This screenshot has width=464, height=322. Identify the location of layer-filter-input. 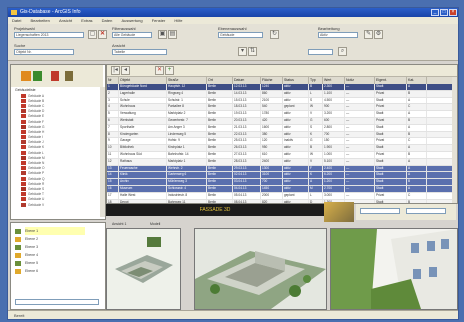
(57, 302).